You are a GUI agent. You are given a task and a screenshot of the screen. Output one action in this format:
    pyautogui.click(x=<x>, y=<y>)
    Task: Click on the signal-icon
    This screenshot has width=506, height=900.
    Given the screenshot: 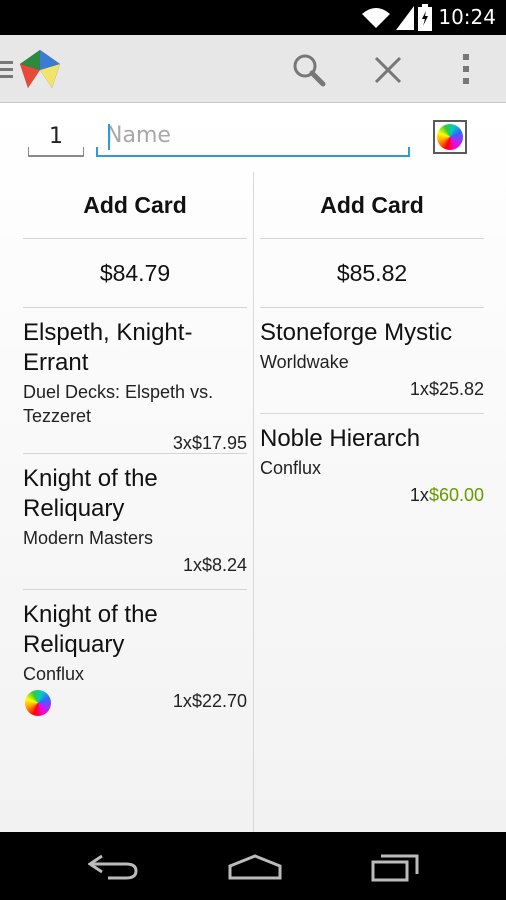 What is the action you would take?
    pyautogui.click(x=405, y=18)
    